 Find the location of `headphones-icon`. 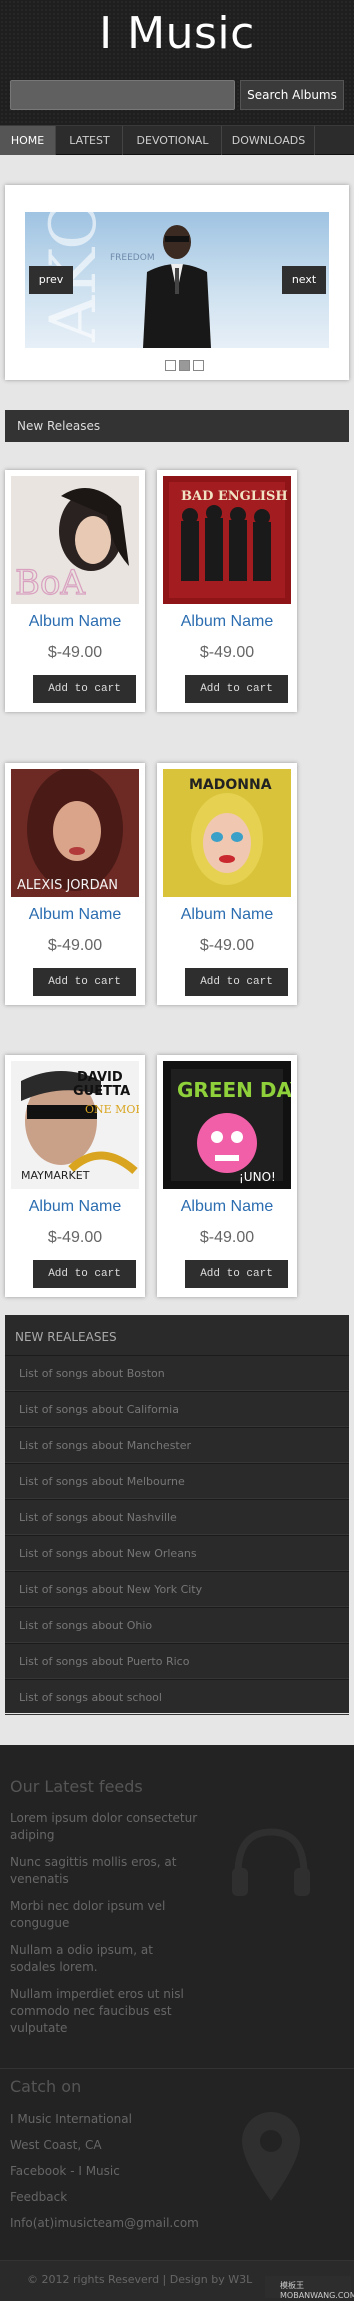

headphones-icon is located at coordinates (271, 1862).